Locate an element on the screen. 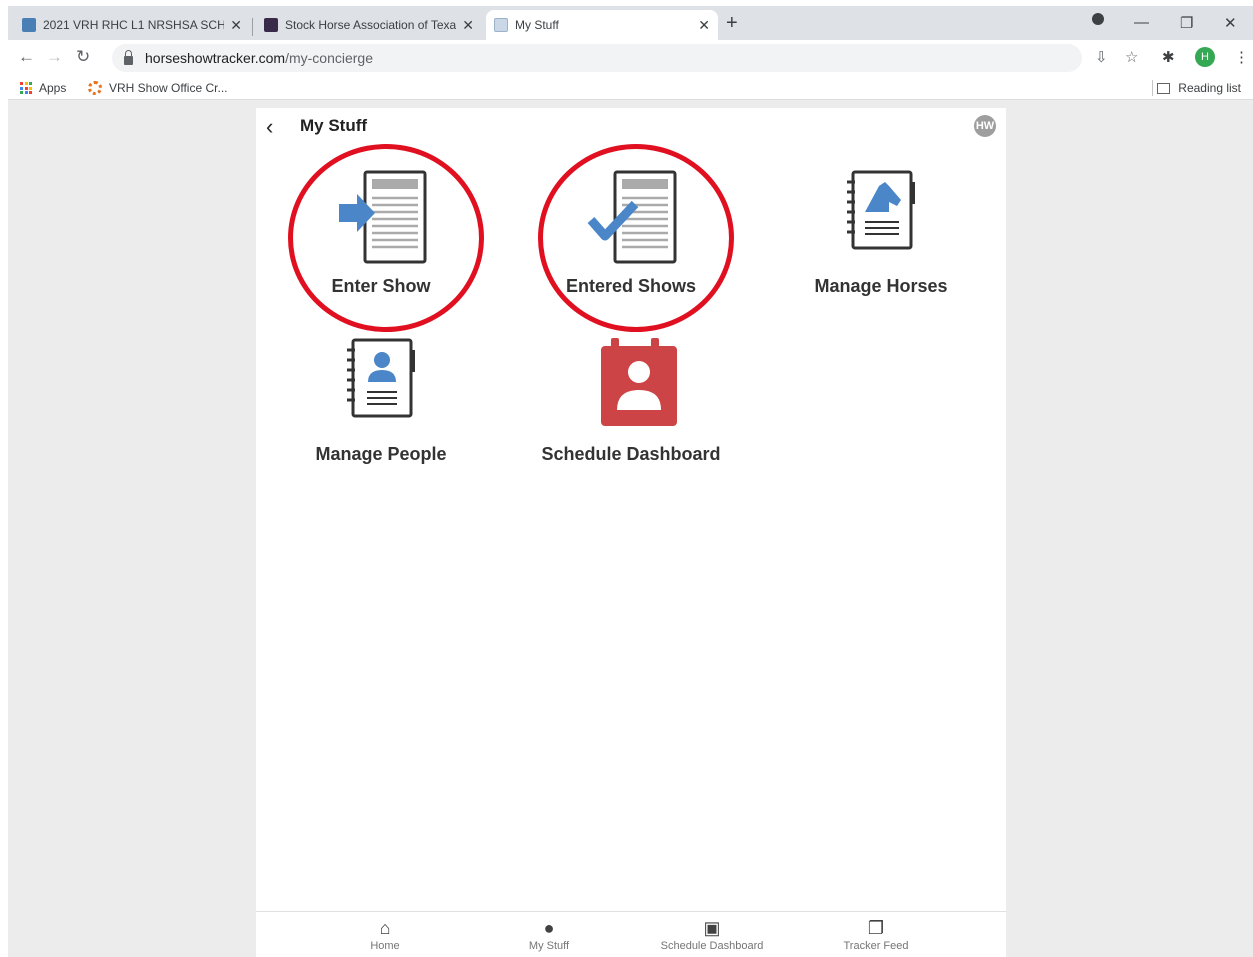 The height and width of the screenshot is (957, 1253). app-header: ‹ My Stuff HW is located at coordinates (631, 128).